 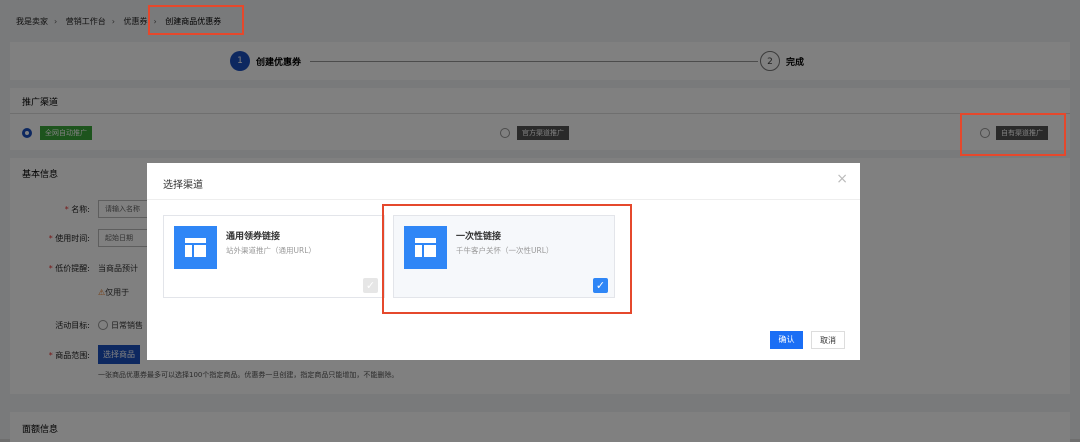 What do you see at coordinates (196, 20) in the screenshot?
I see `highlight-breadcrumb` at bounding box center [196, 20].